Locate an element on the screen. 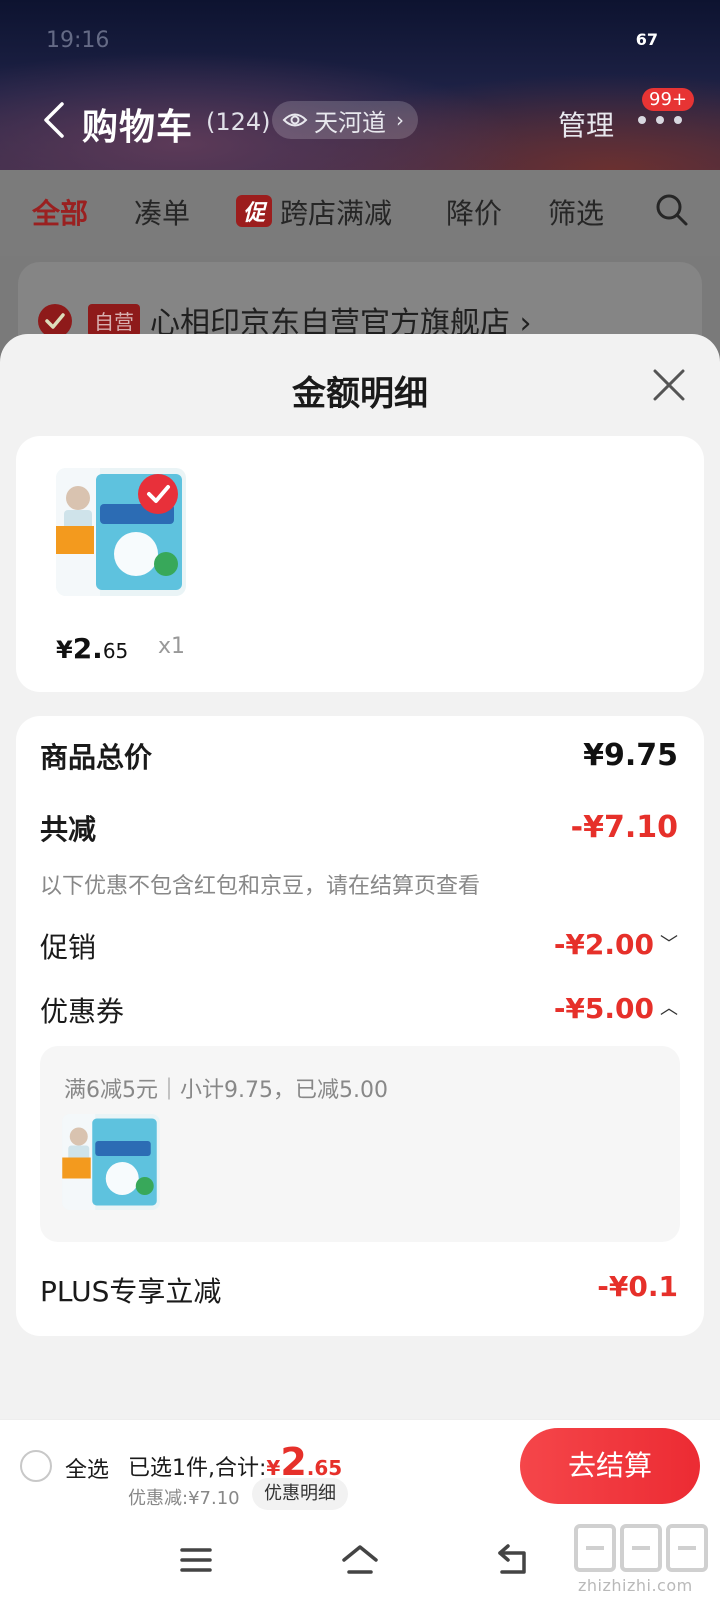  tab-filter: 筛选 is located at coordinates (576, 212).